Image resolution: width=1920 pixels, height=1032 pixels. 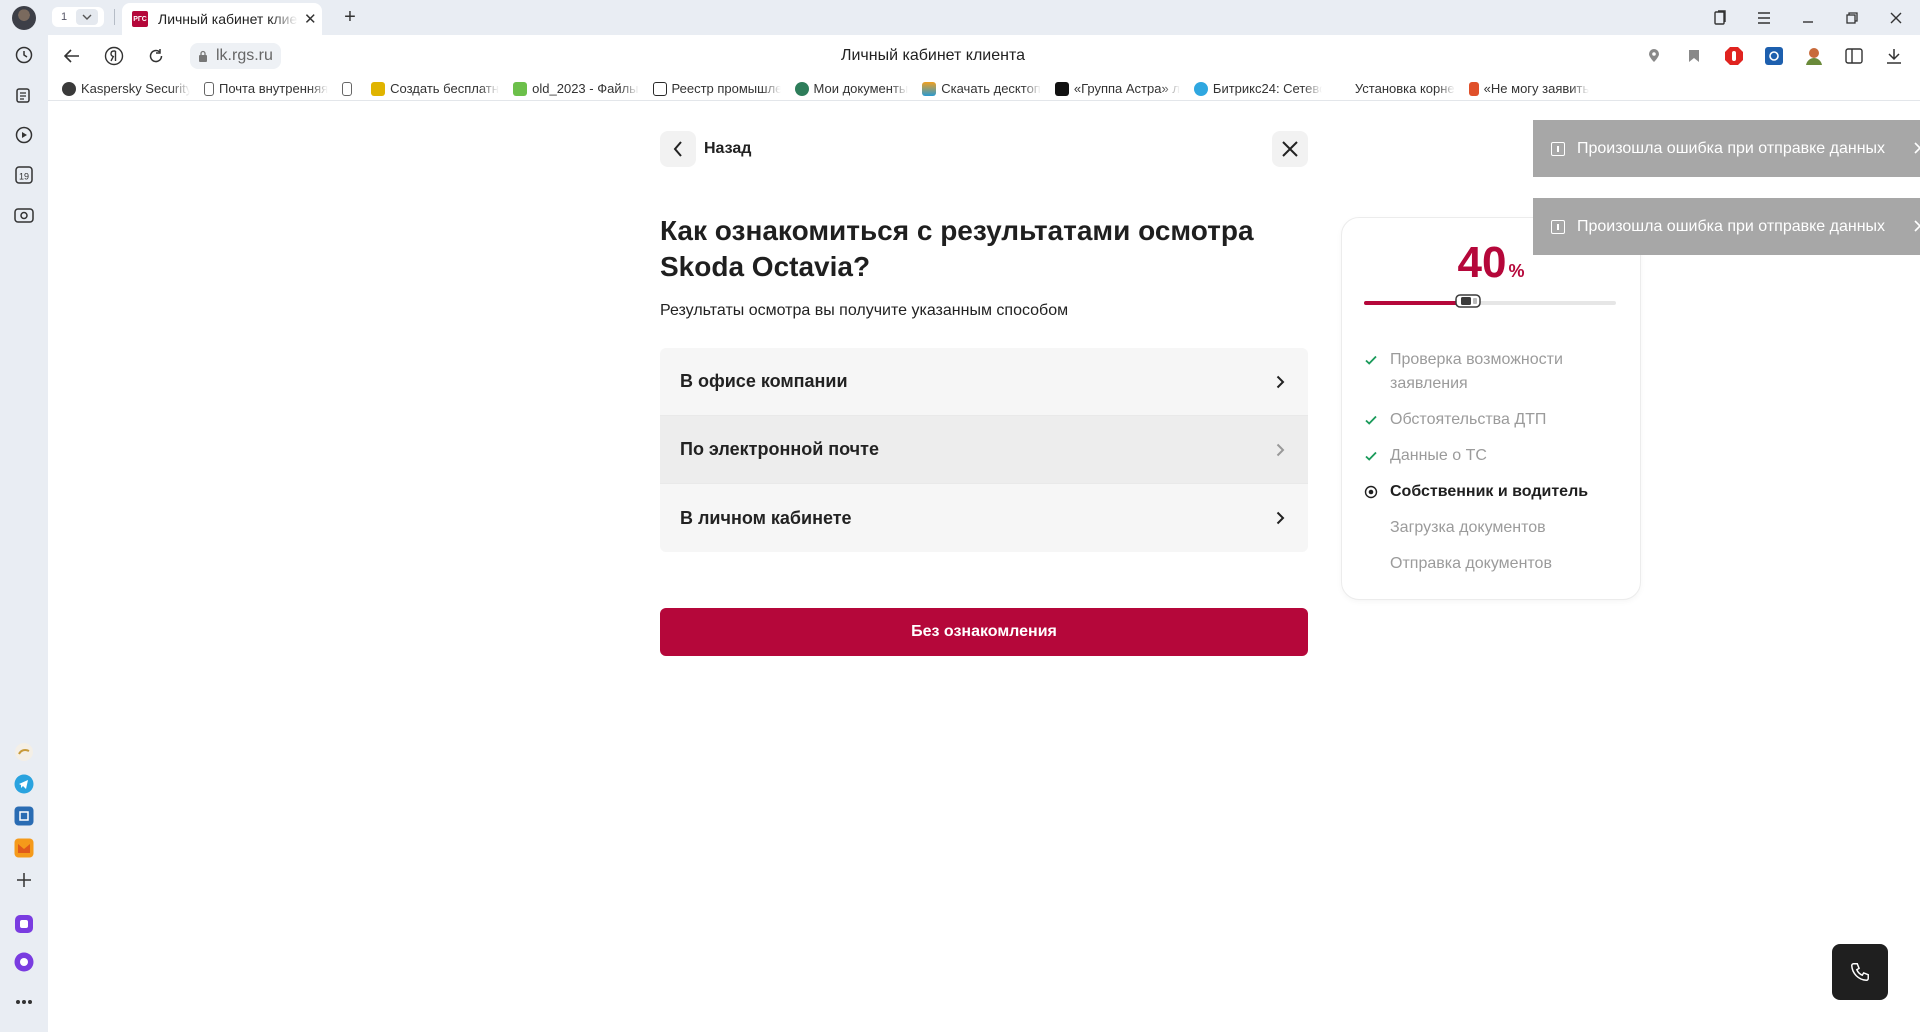 What do you see at coordinates (114, 17) in the screenshot?
I see `tab-divider` at bounding box center [114, 17].